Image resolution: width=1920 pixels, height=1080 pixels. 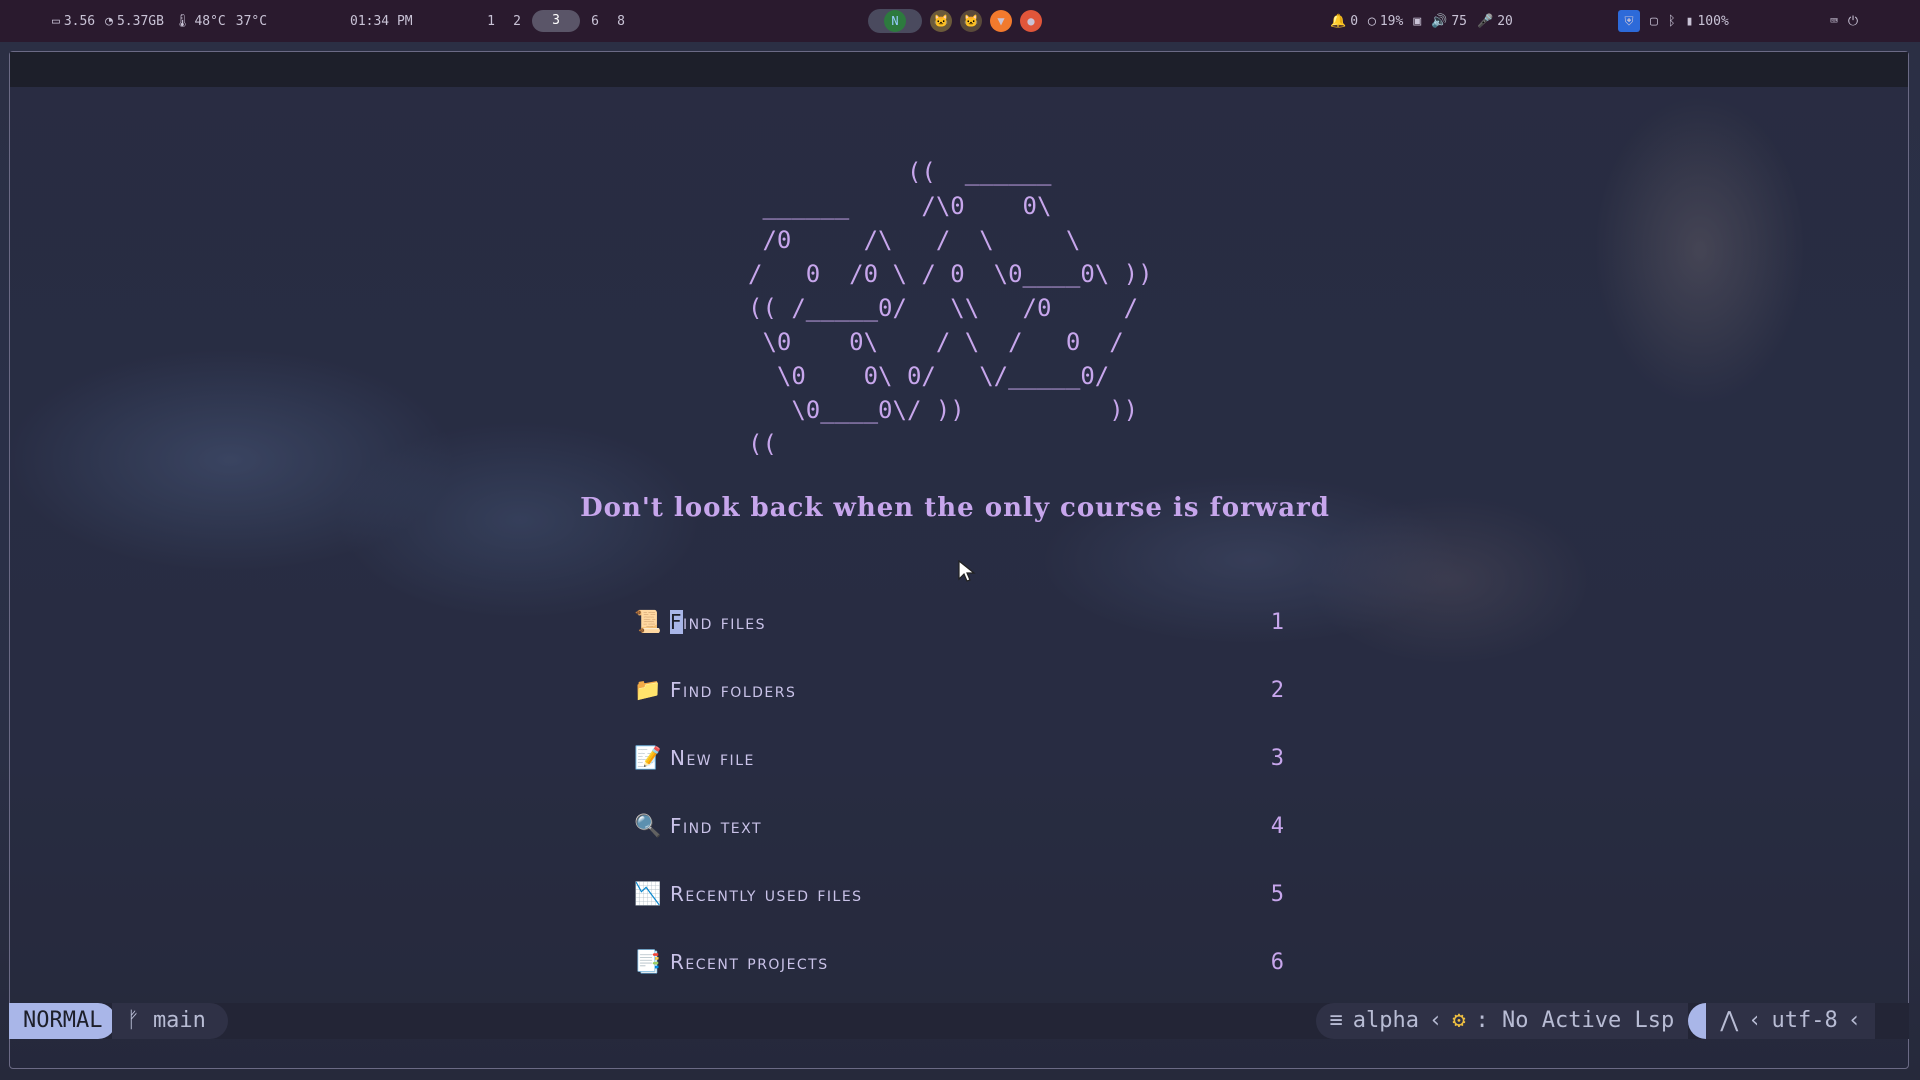 What do you see at coordinates (491, 21) in the screenshot?
I see `workspace-1: 1` at bounding box center [491, 21].